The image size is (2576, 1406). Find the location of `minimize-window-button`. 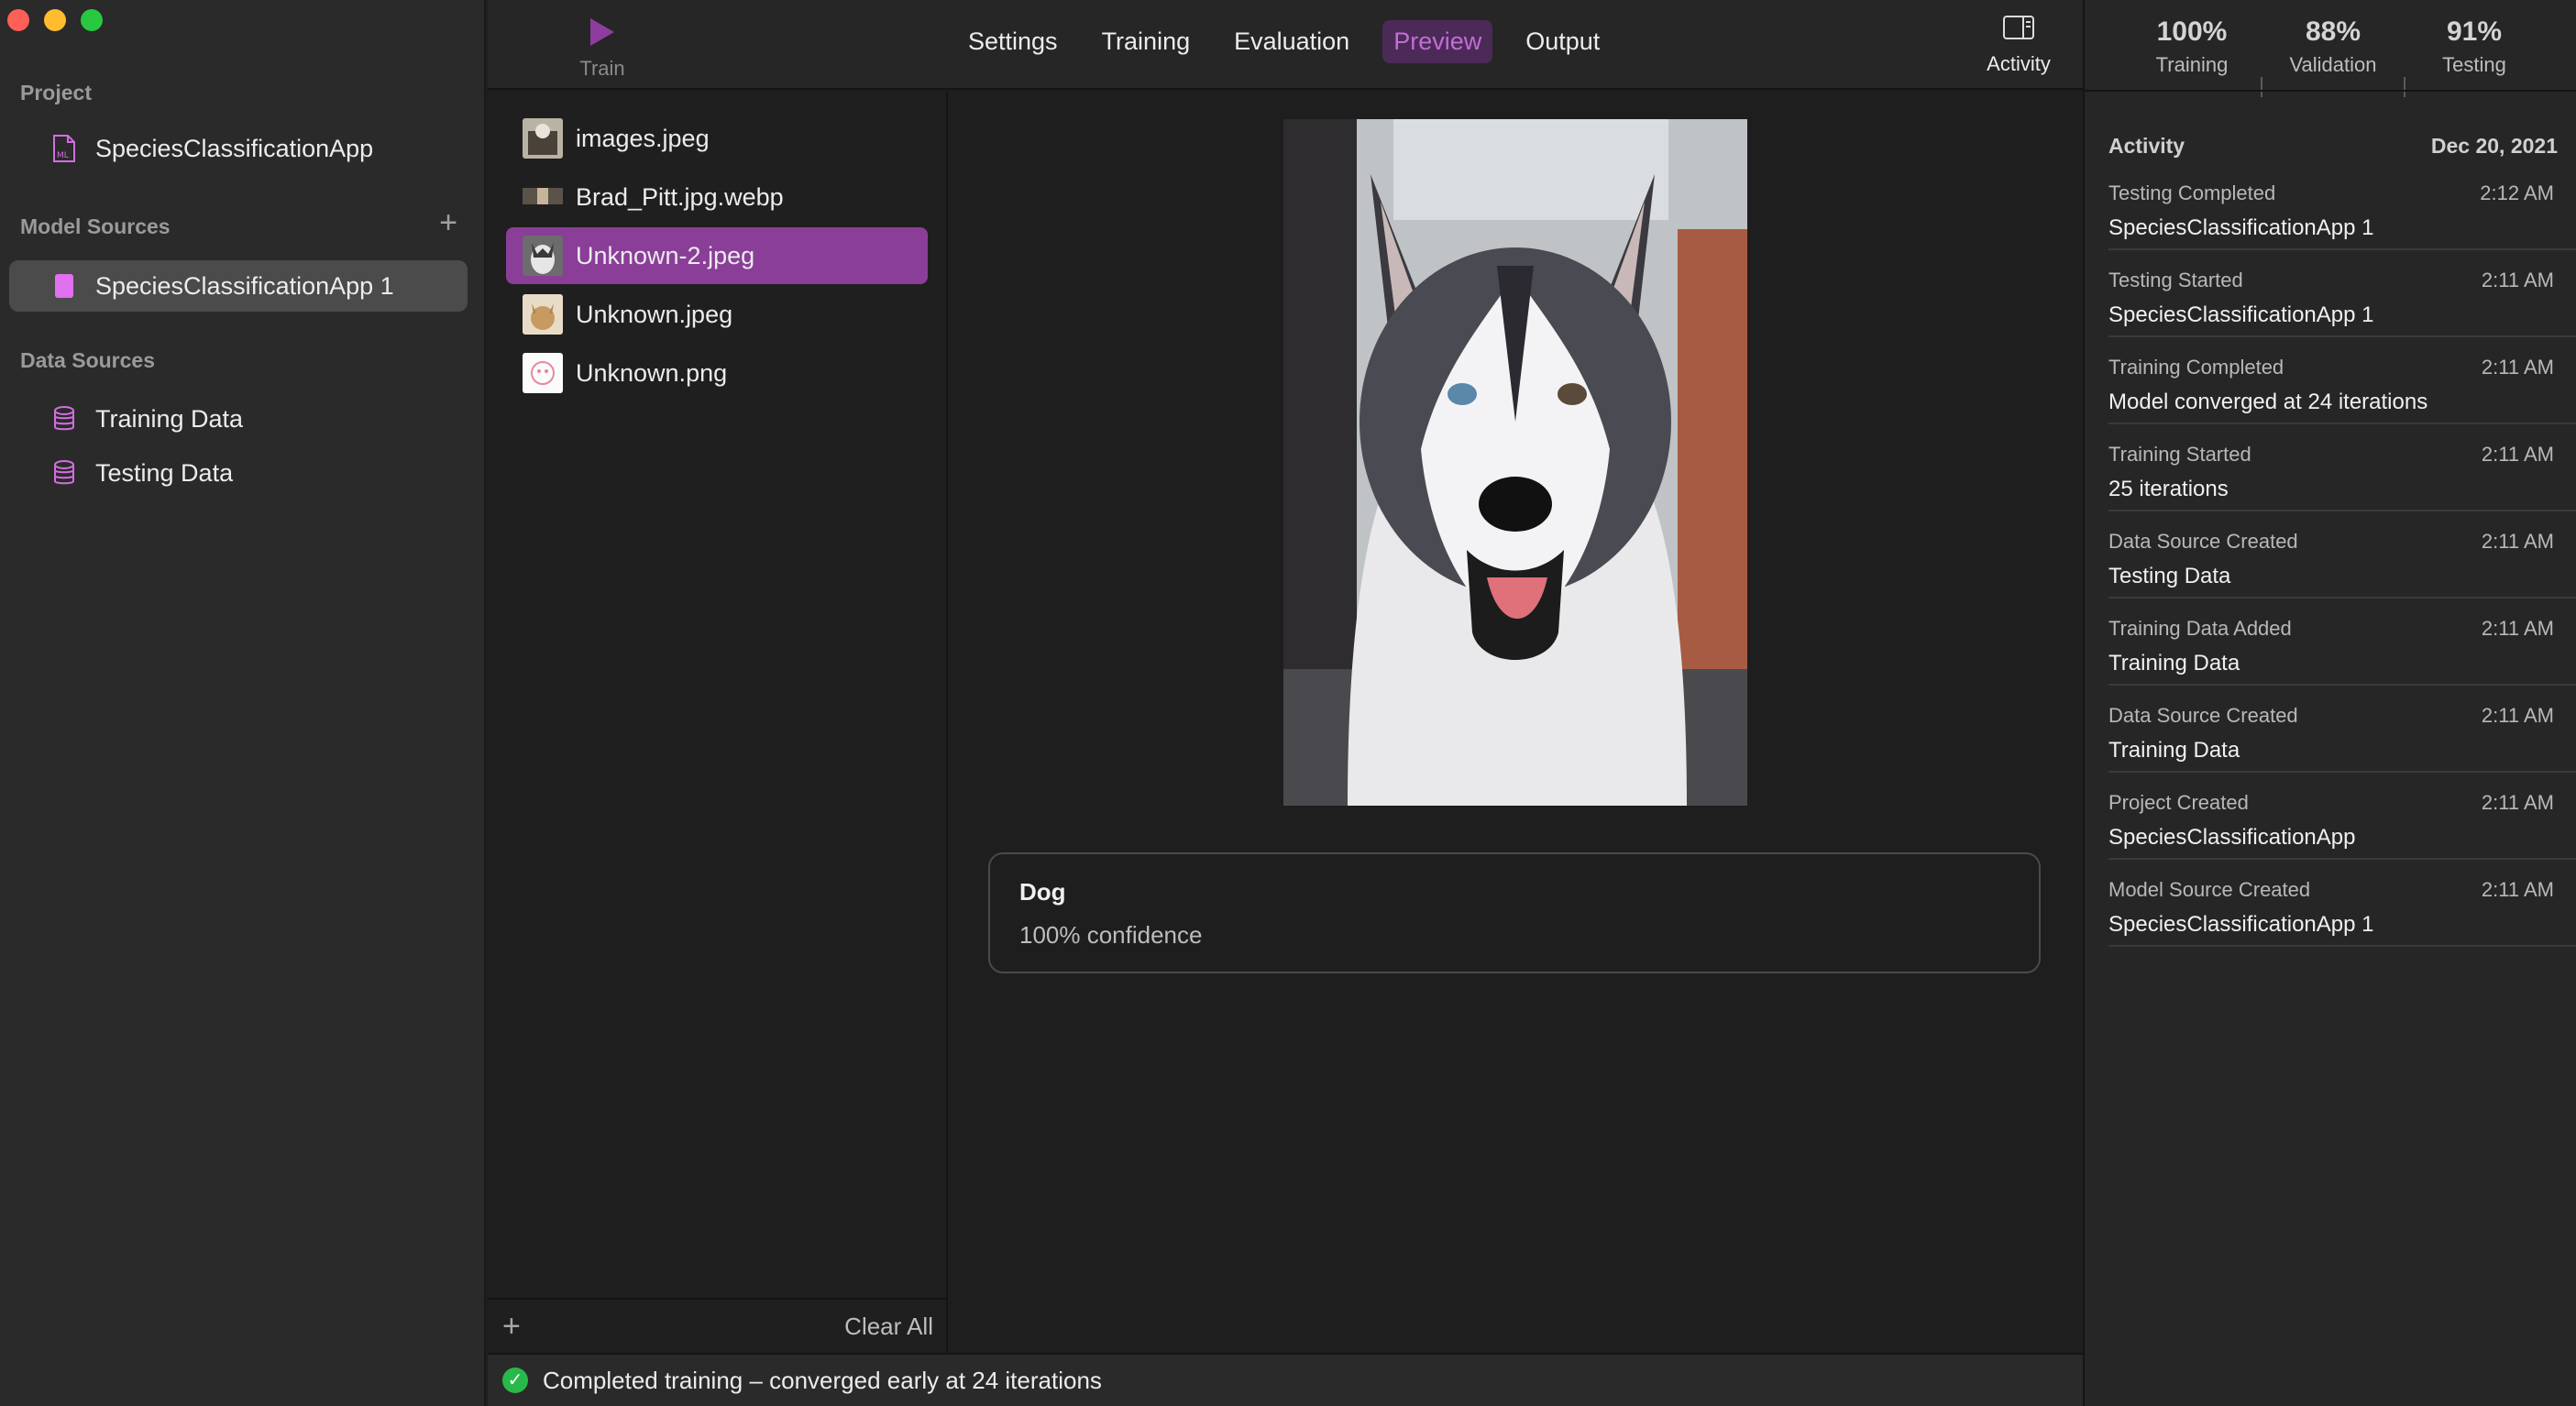

minimize-window-button is located at coordinates (55, 20).